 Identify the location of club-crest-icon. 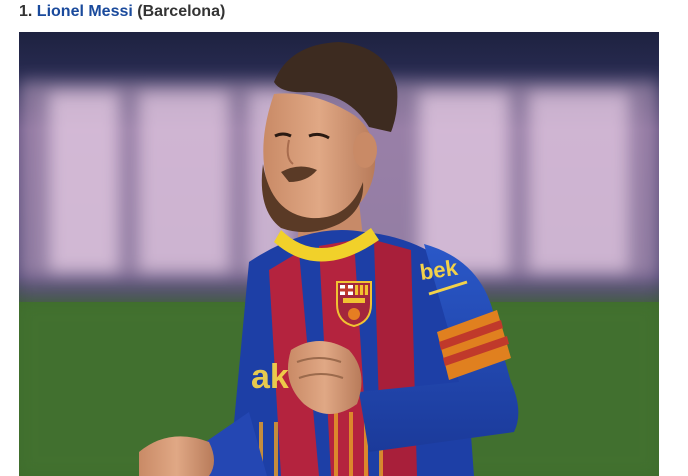
(354, 304).